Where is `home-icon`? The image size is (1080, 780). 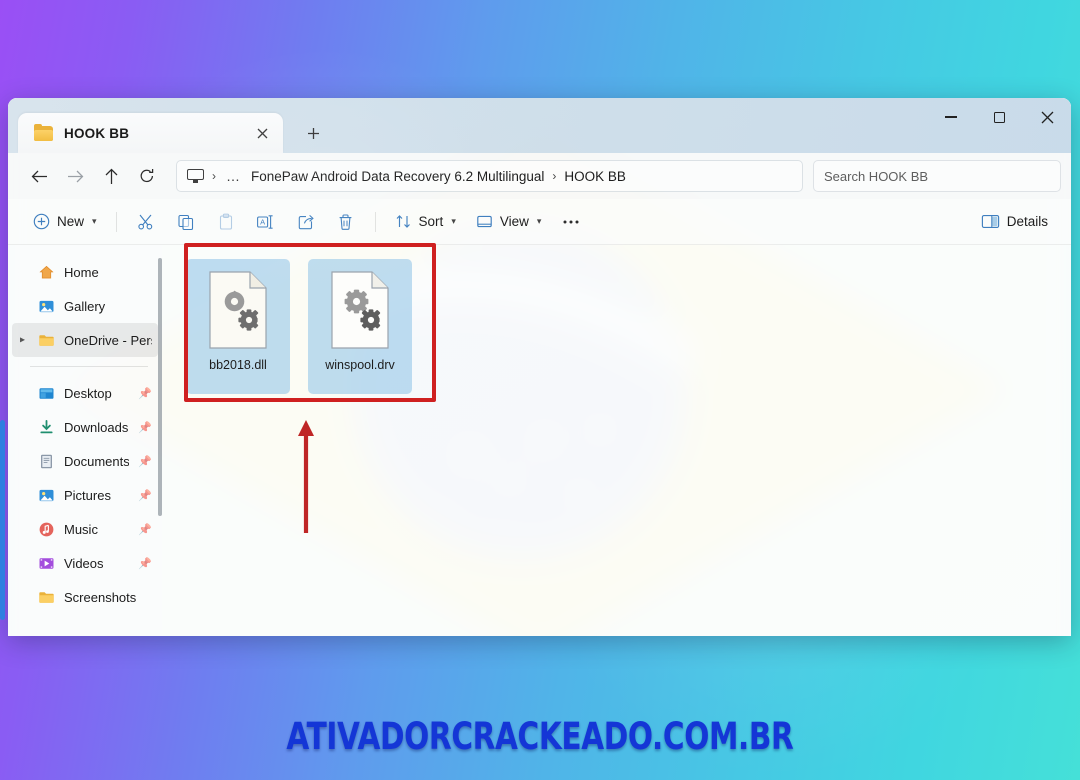 home-icon is located at coordinates (46, 272).